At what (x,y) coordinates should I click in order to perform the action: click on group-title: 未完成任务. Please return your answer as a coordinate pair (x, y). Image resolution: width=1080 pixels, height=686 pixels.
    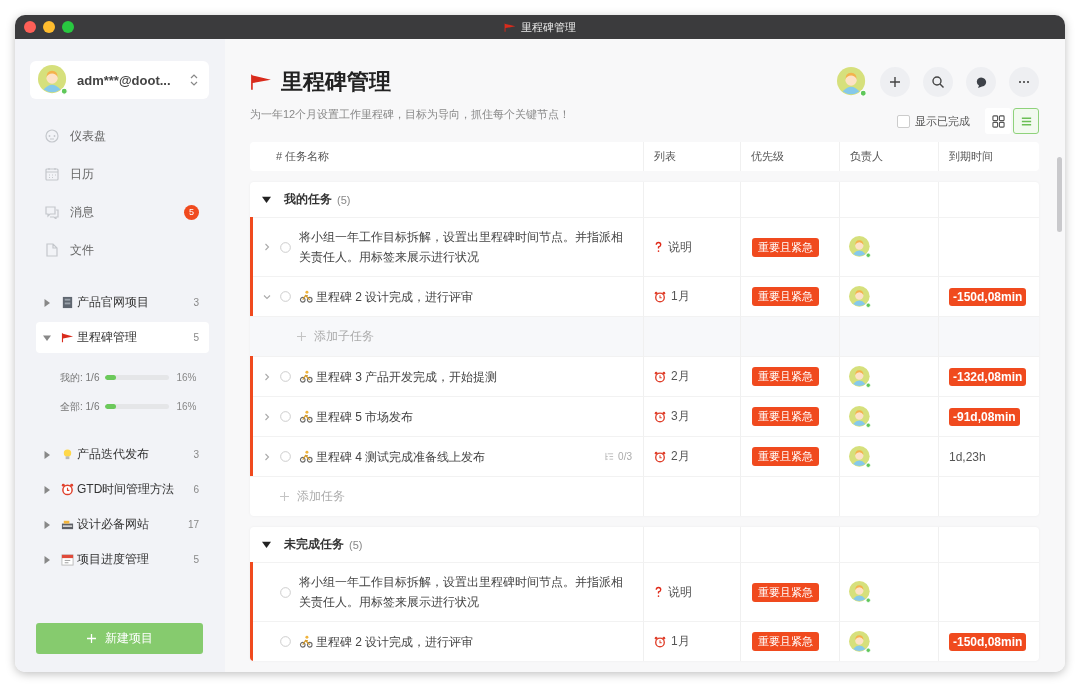
    Looking at the image, I should click on (314, 544).